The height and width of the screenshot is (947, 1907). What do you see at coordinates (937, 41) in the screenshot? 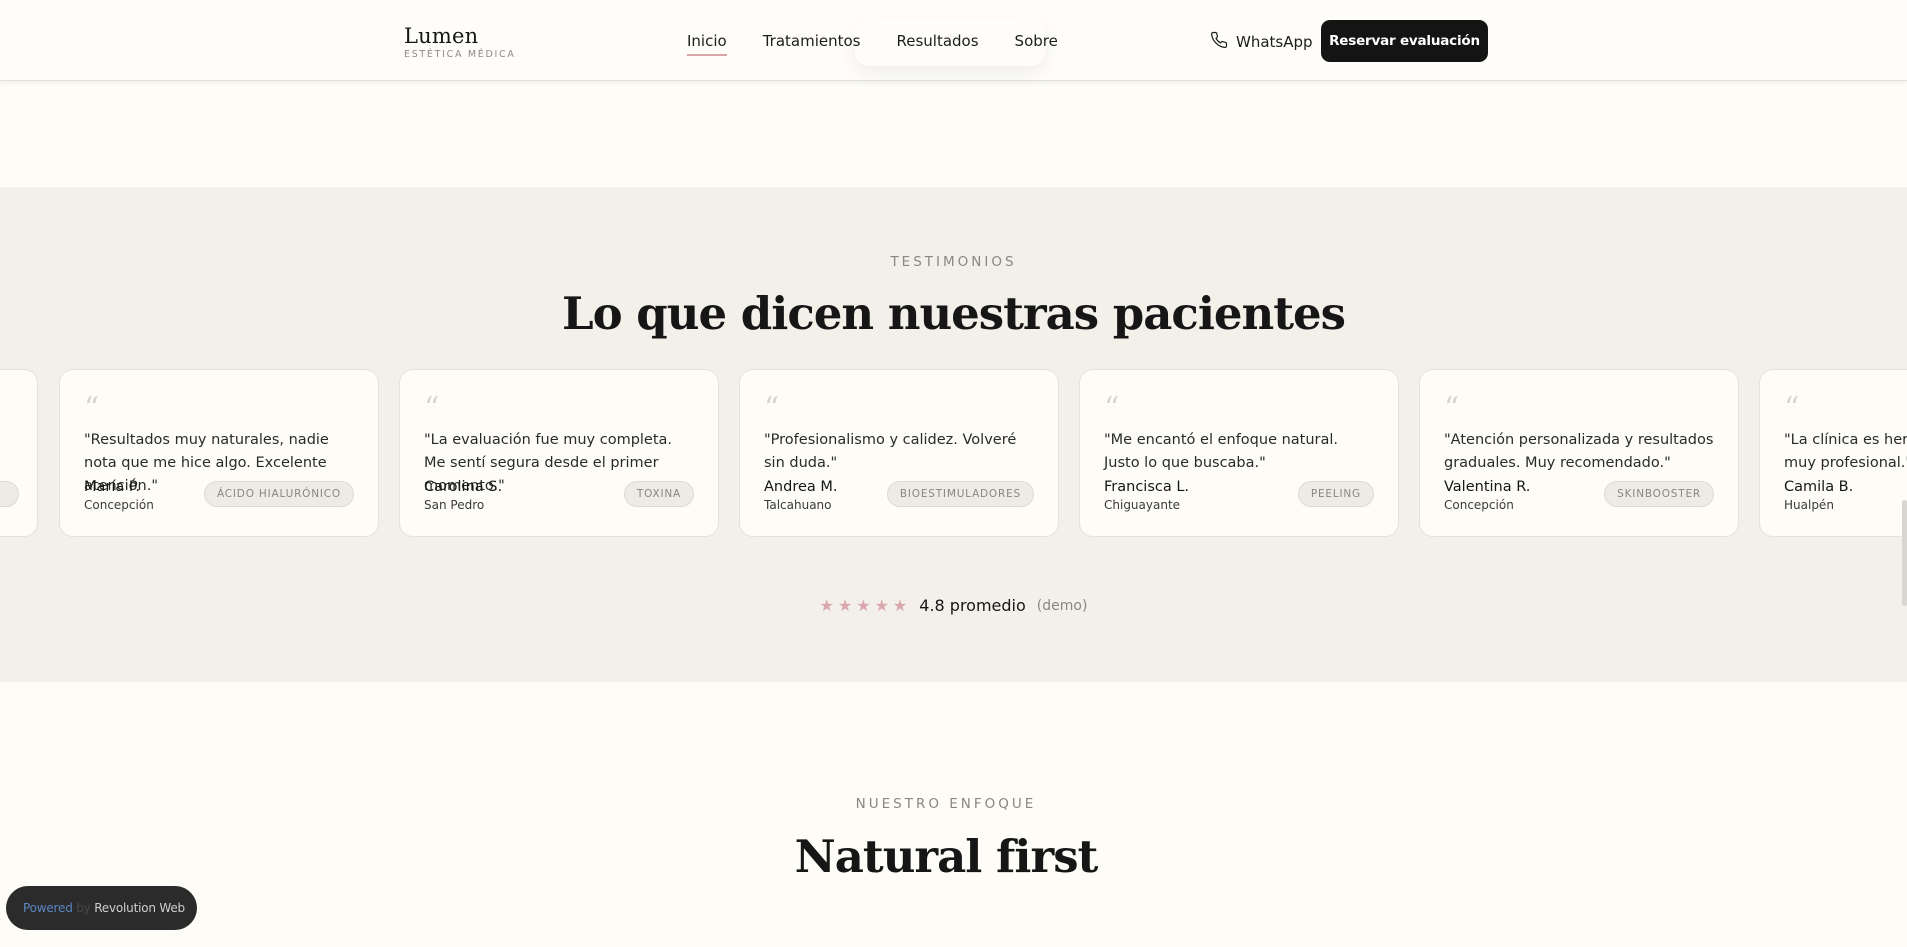
I see `nav-item-resultados: Resultados` at bounding box center [937, 41].